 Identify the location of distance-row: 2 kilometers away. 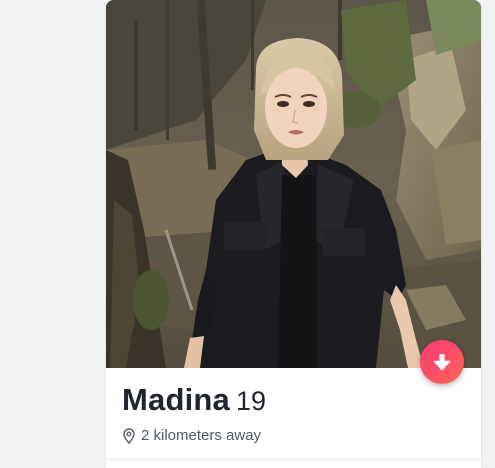
(192, 435).